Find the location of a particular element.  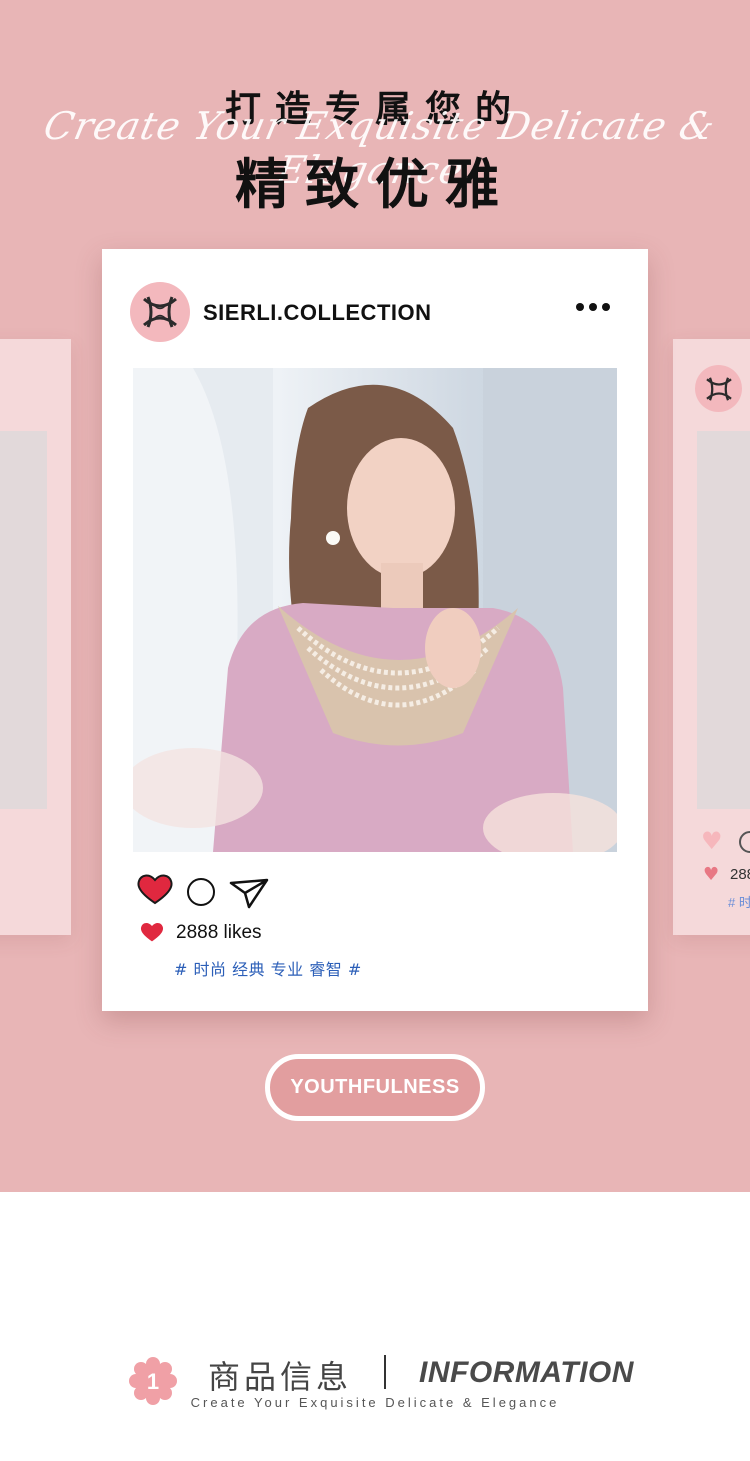

likes-count: 288 is located at coordinates (740, 874).